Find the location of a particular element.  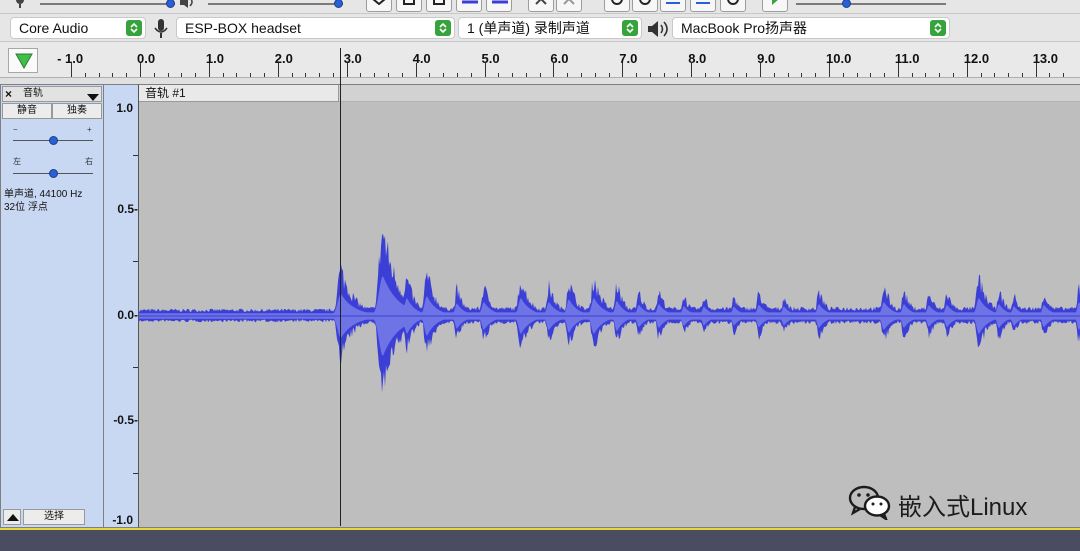

recording-channels-dropdown: 1 (单声道) 录制声道 is located at coordinates (550, 28).